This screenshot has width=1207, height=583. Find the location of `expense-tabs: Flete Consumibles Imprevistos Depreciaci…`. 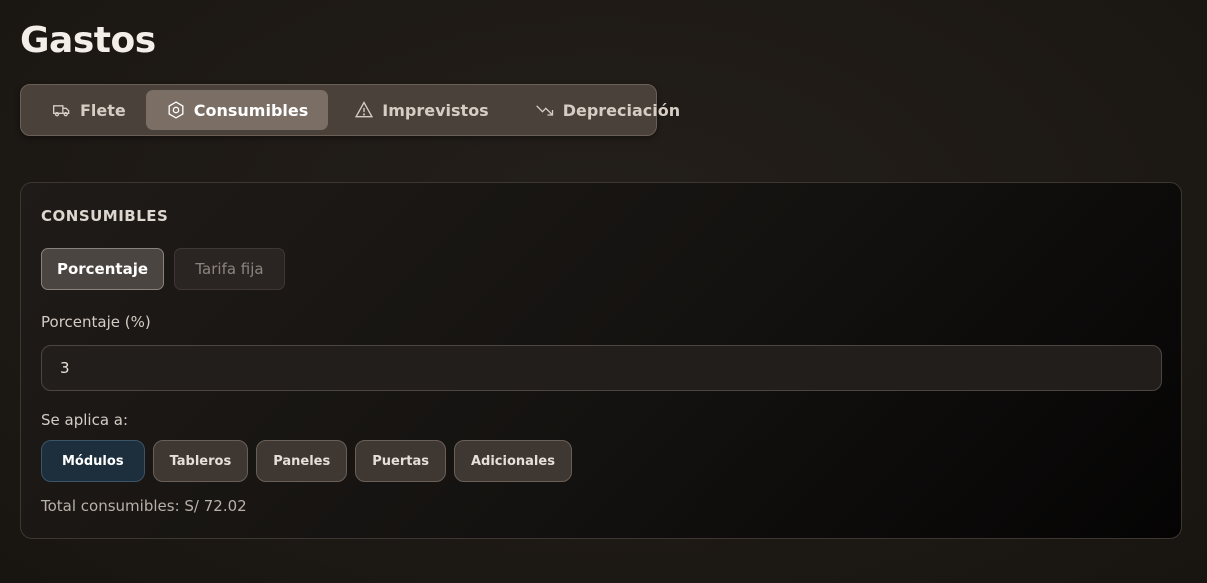

expense-tabs: Flete Consumibles Imprevistos Depreciaci… is located at coordinates (350, 110).